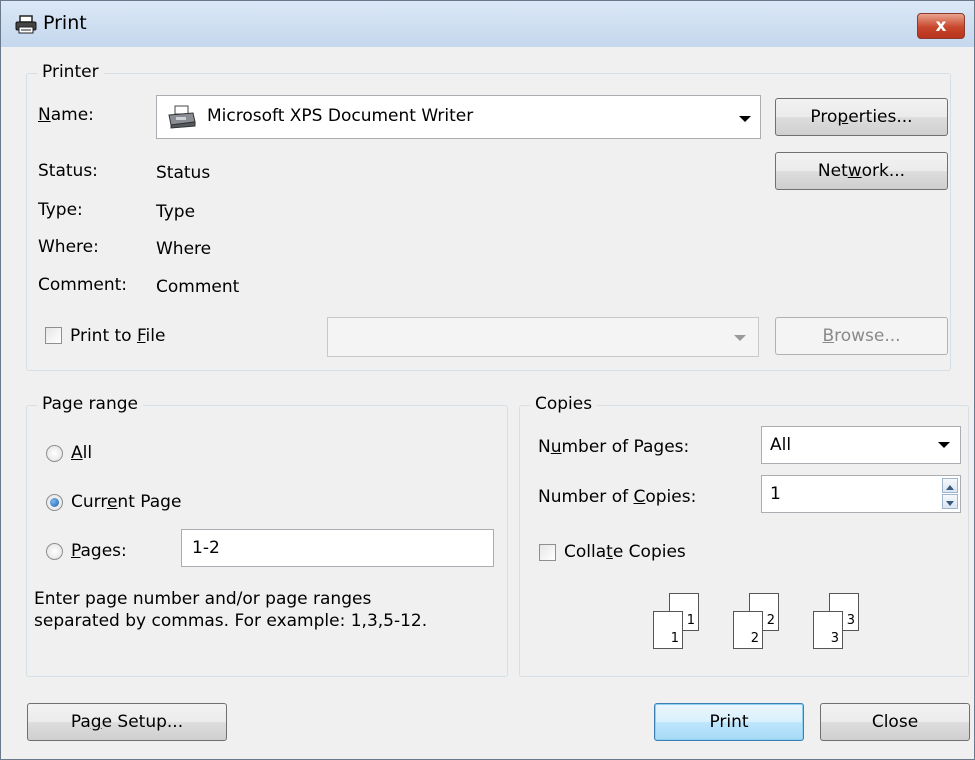  I want to click on number-of-copies-value: 1, so click(775, 494).